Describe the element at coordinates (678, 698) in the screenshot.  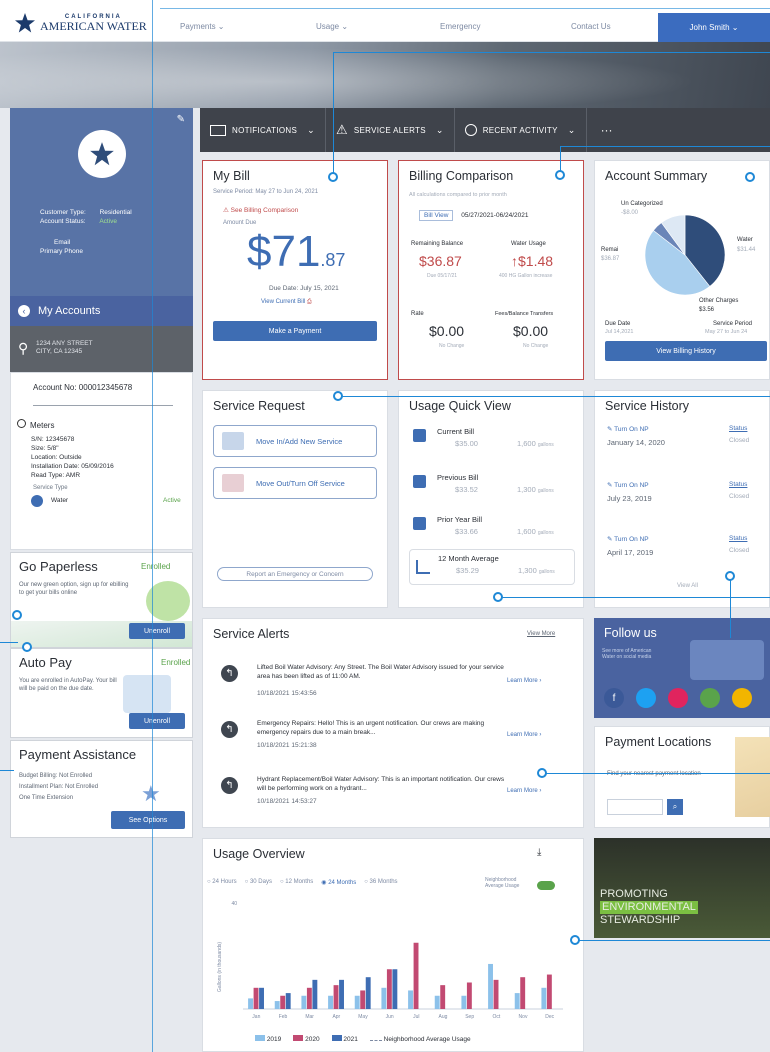
I see `youtube-icon` at that location.